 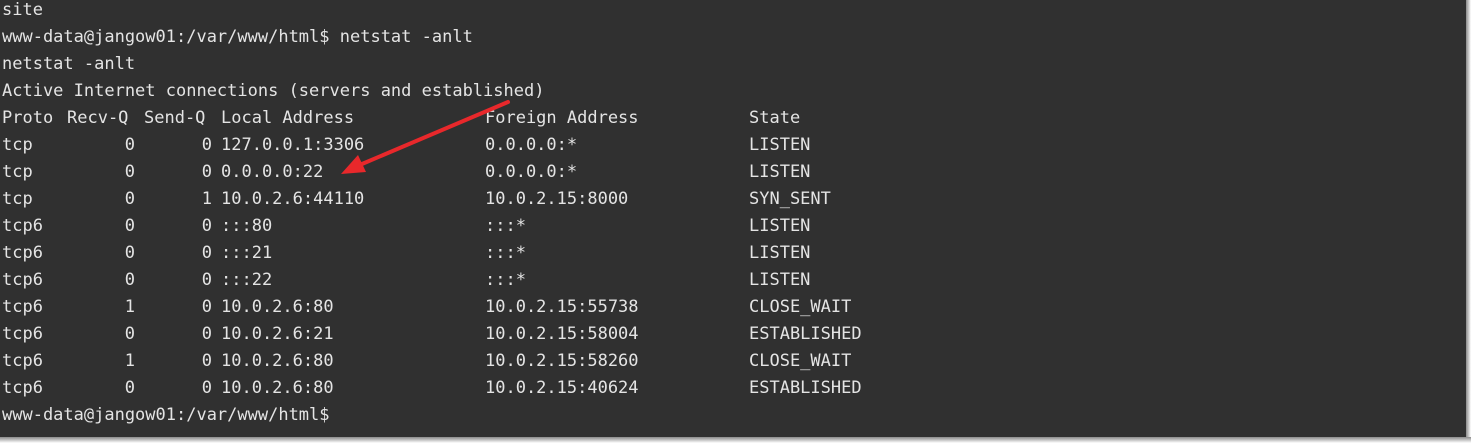 I want to click on window-shadow-bottom, so click(x=735, y=440).